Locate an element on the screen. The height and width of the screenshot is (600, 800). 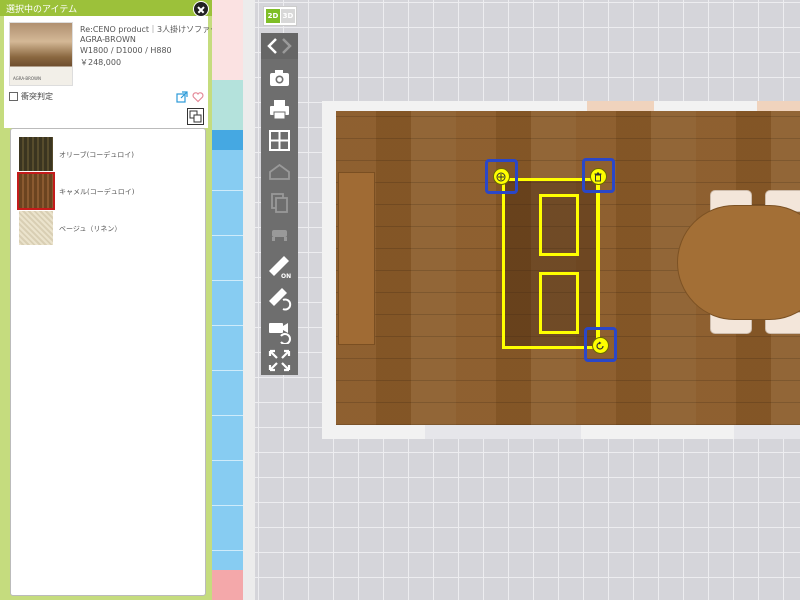
mode-2d-button: 2D is located at coordinates (273, 16).